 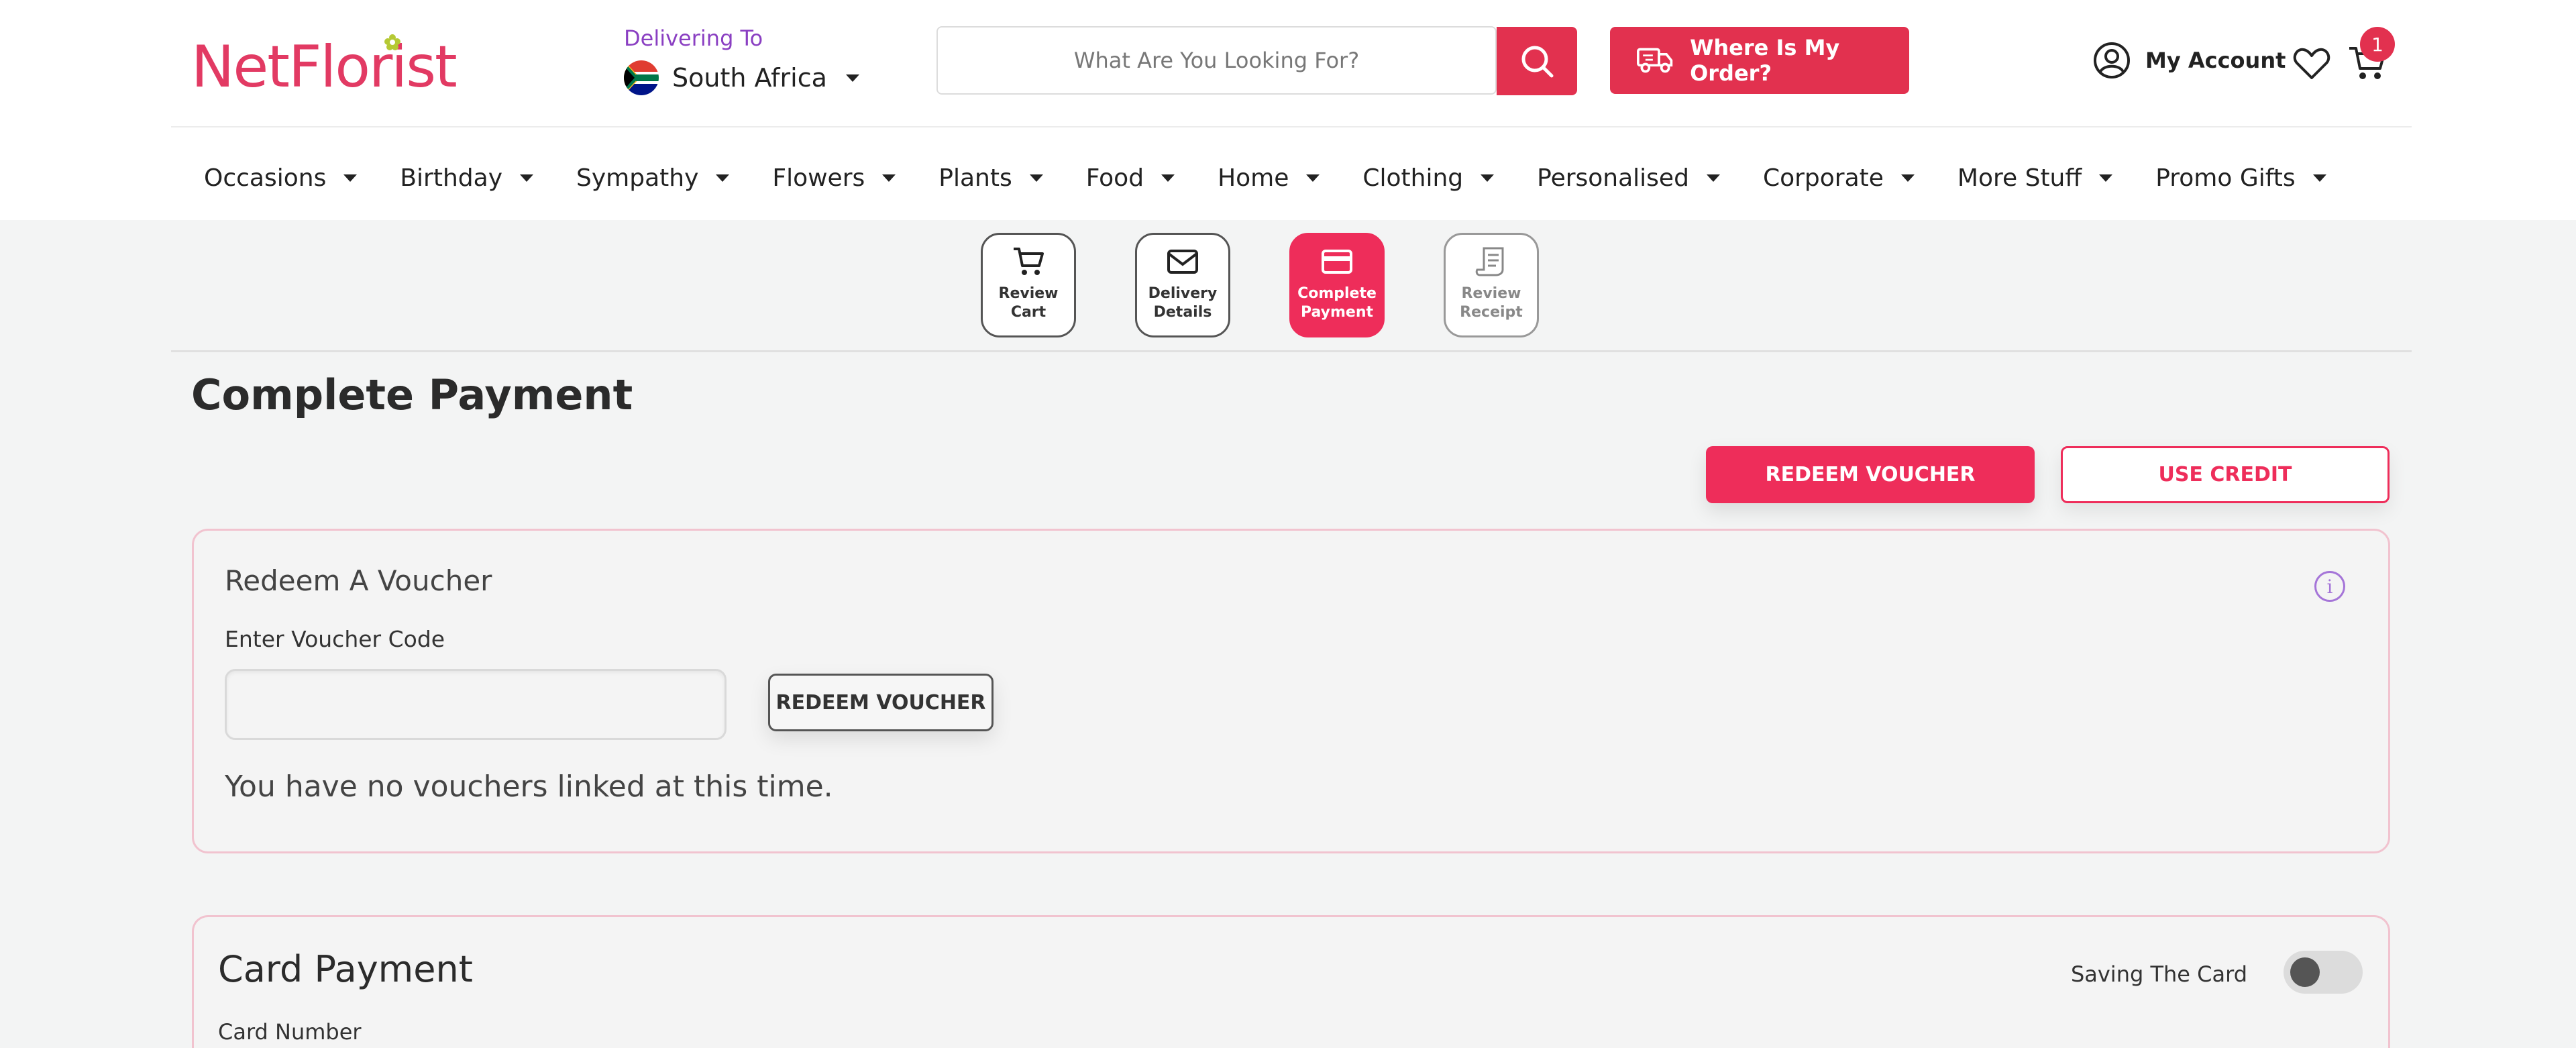 I want to click on netflorist-logo: NetFlorist, so click(x=324, y=67).